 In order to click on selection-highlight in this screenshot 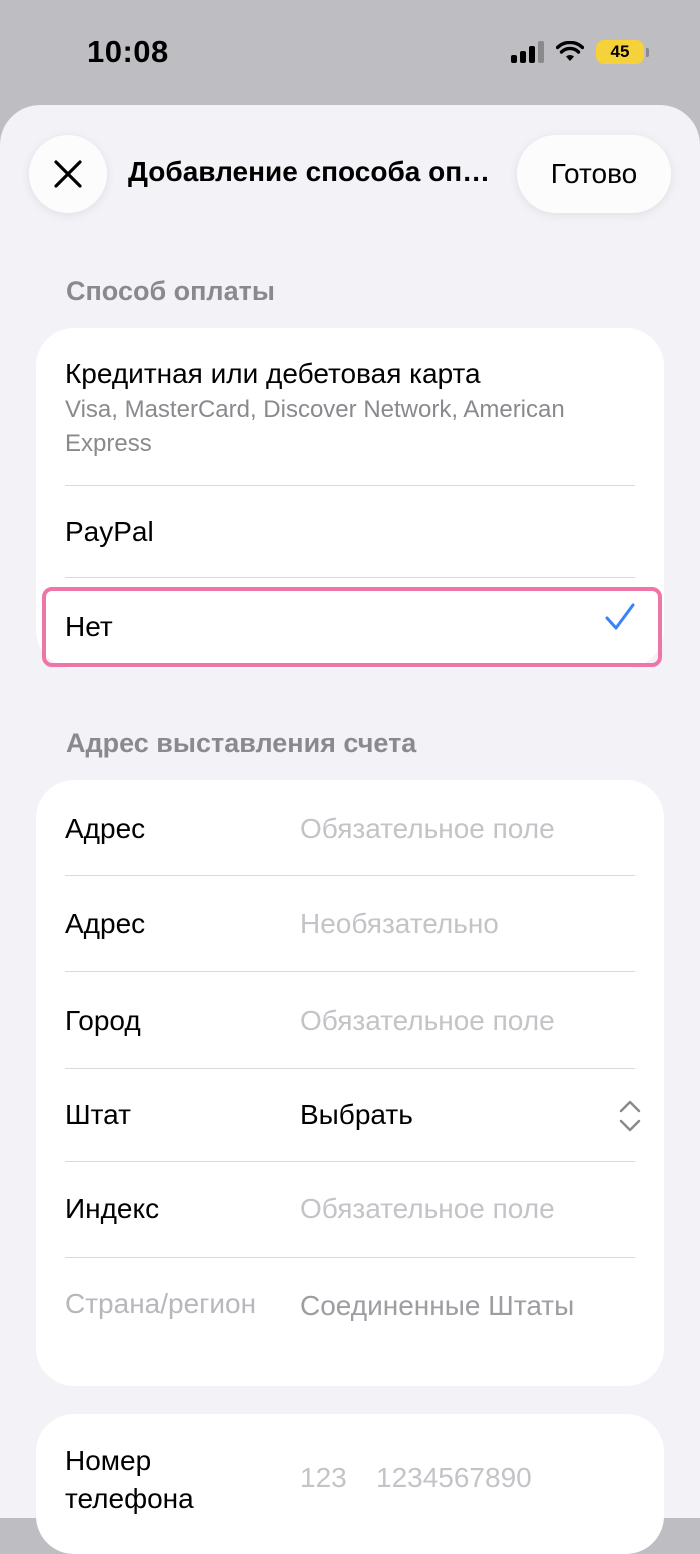, I will do `click(352, 627)`.